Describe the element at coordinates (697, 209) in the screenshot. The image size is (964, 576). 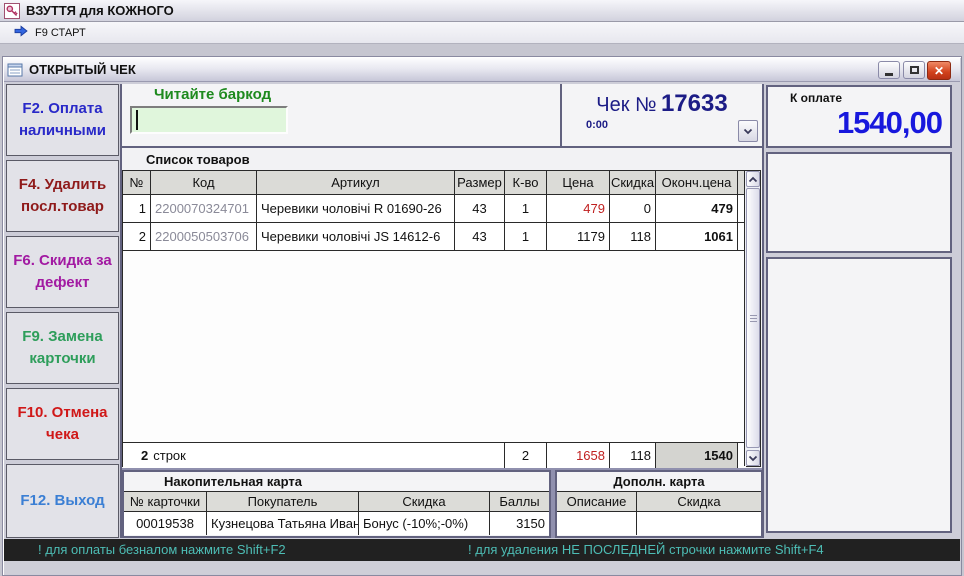
I see `cell-final-price: 479` at that location.